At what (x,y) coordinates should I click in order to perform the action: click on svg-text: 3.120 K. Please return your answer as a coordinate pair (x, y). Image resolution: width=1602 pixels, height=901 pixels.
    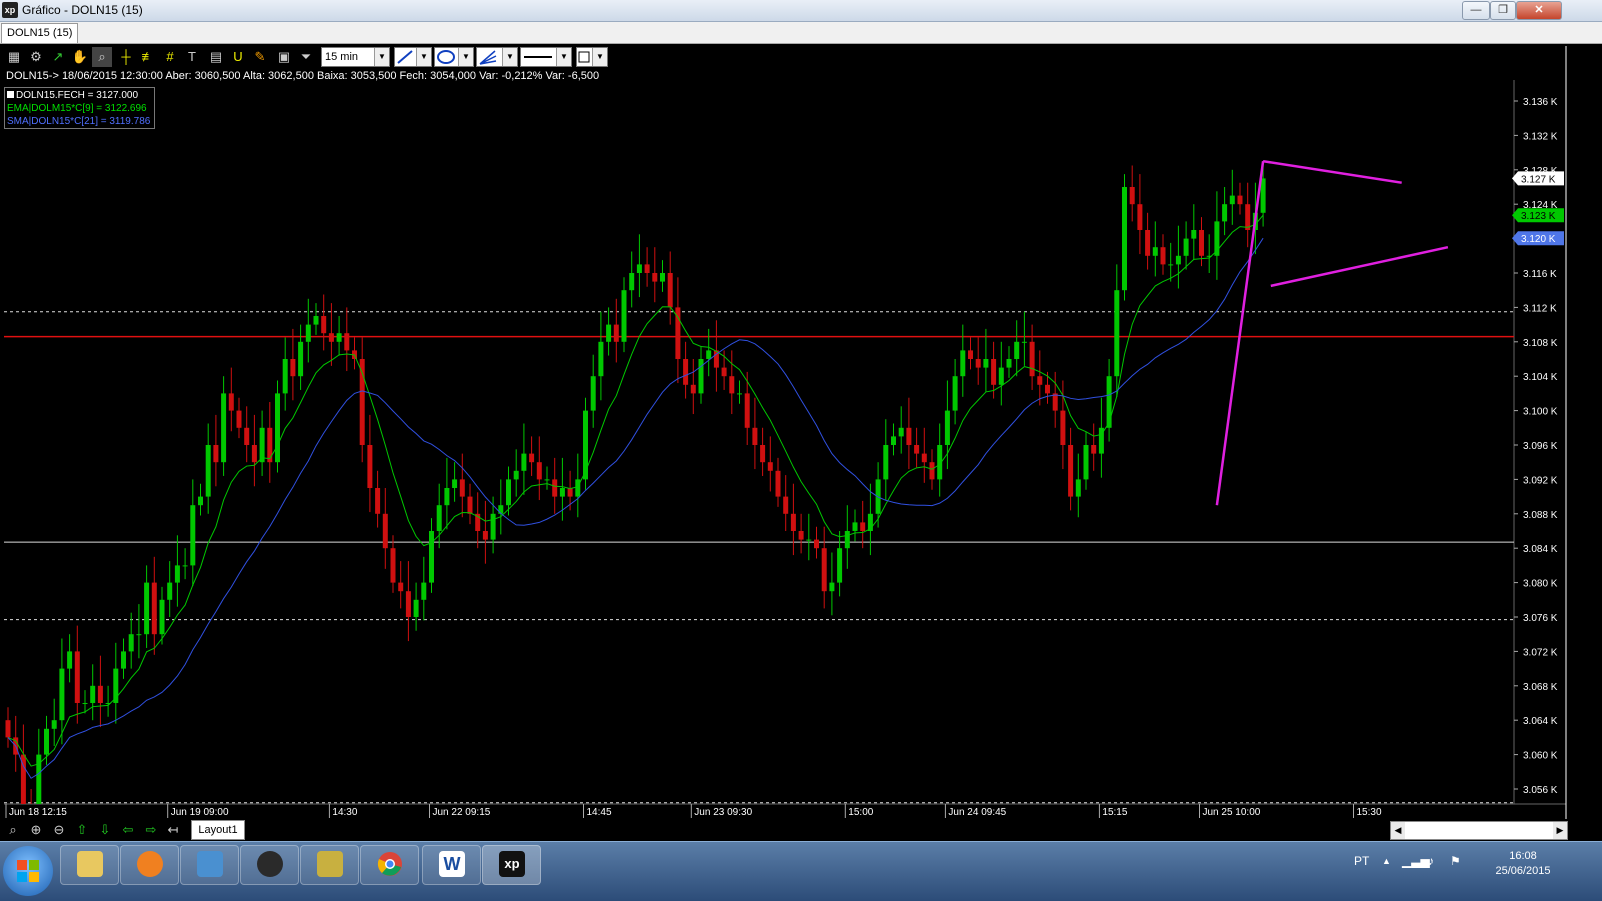
    Looking at the image, I should click on (1538, 239).